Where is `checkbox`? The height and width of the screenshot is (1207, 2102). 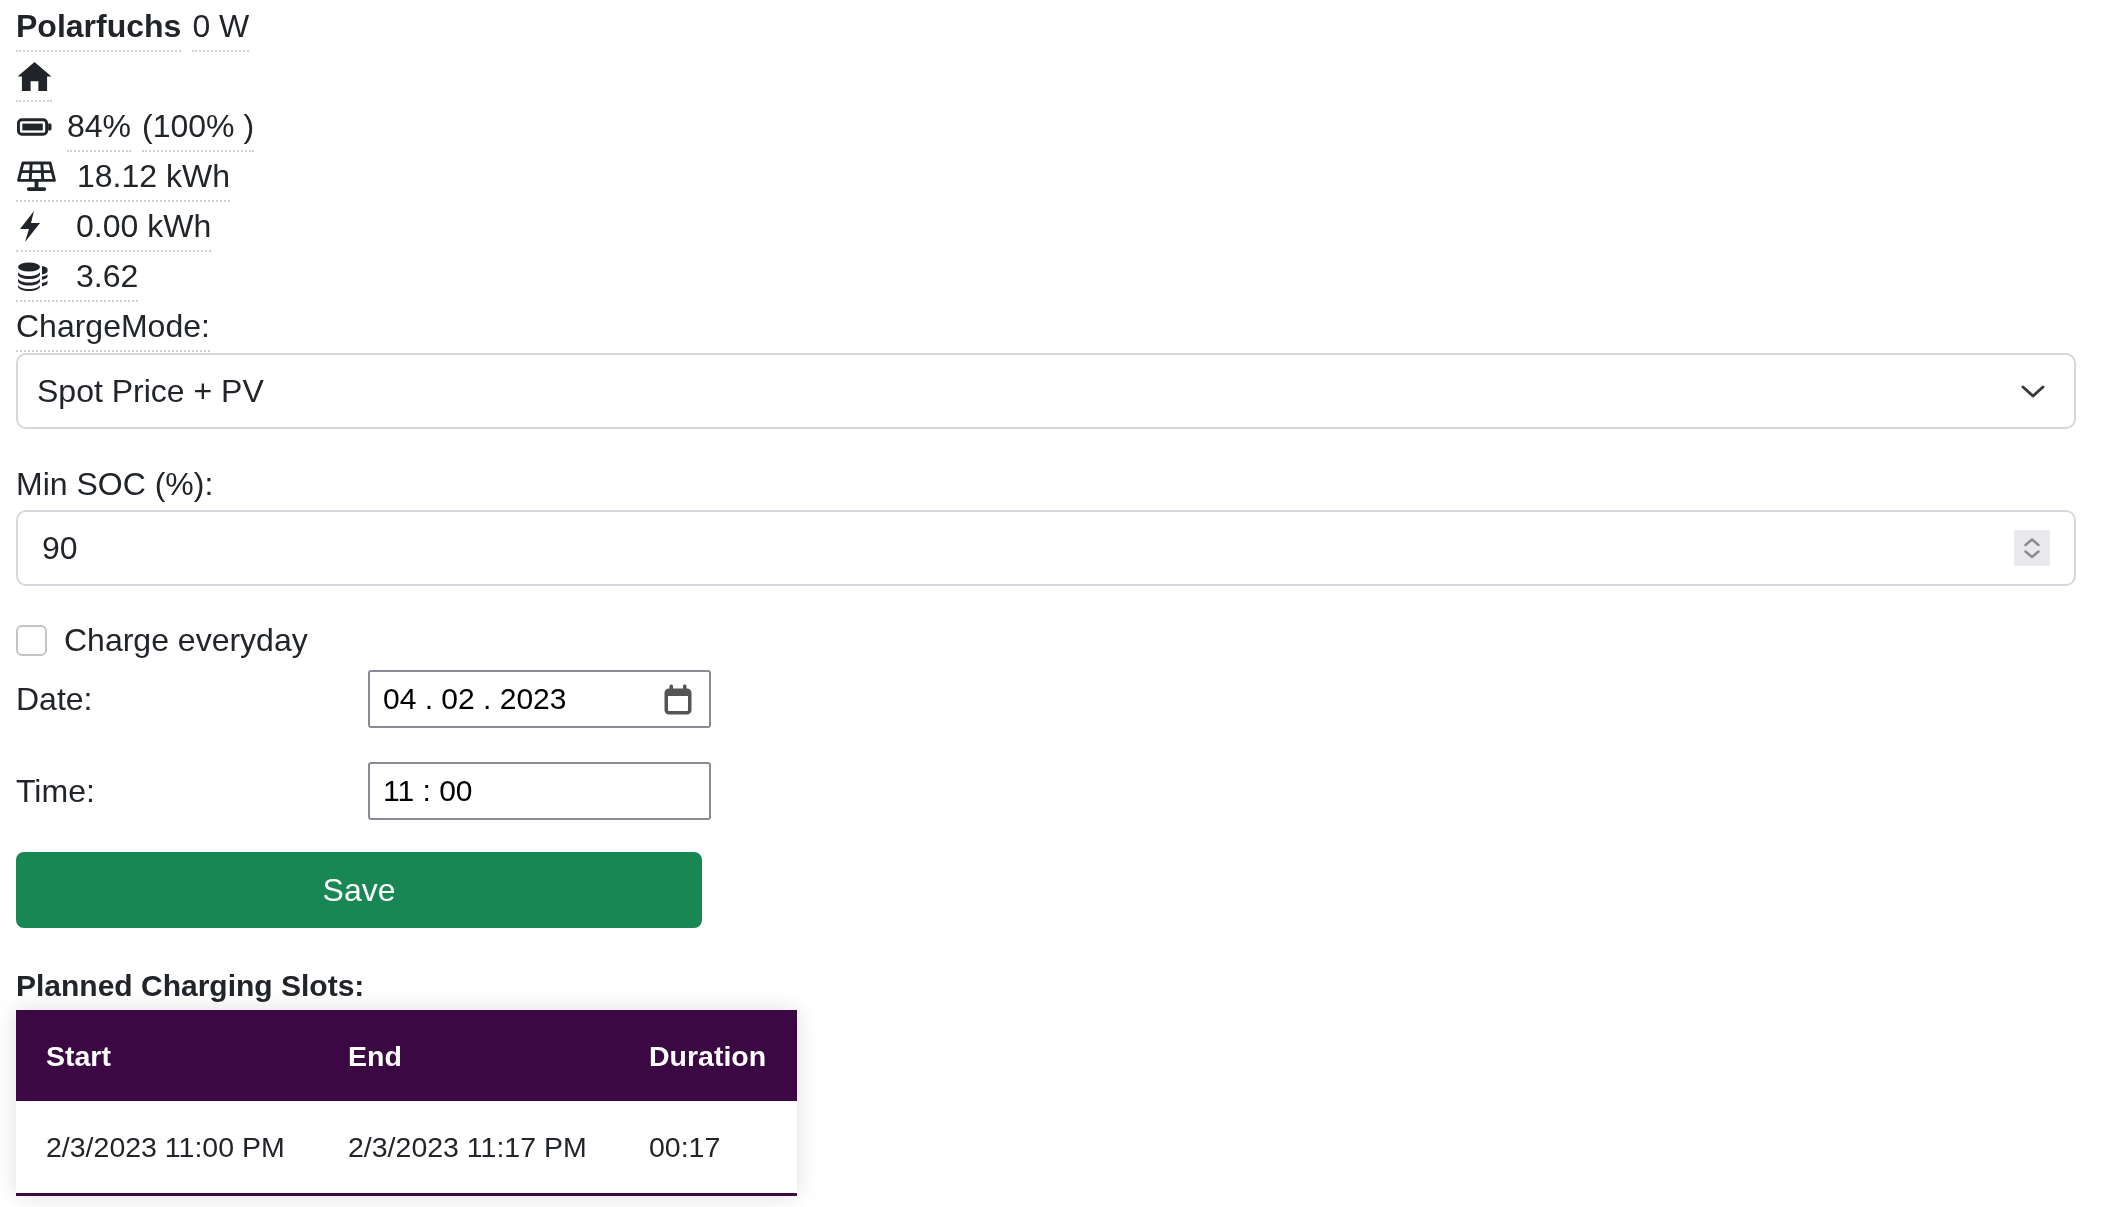
checkbox is located at coordinates (31, 640).